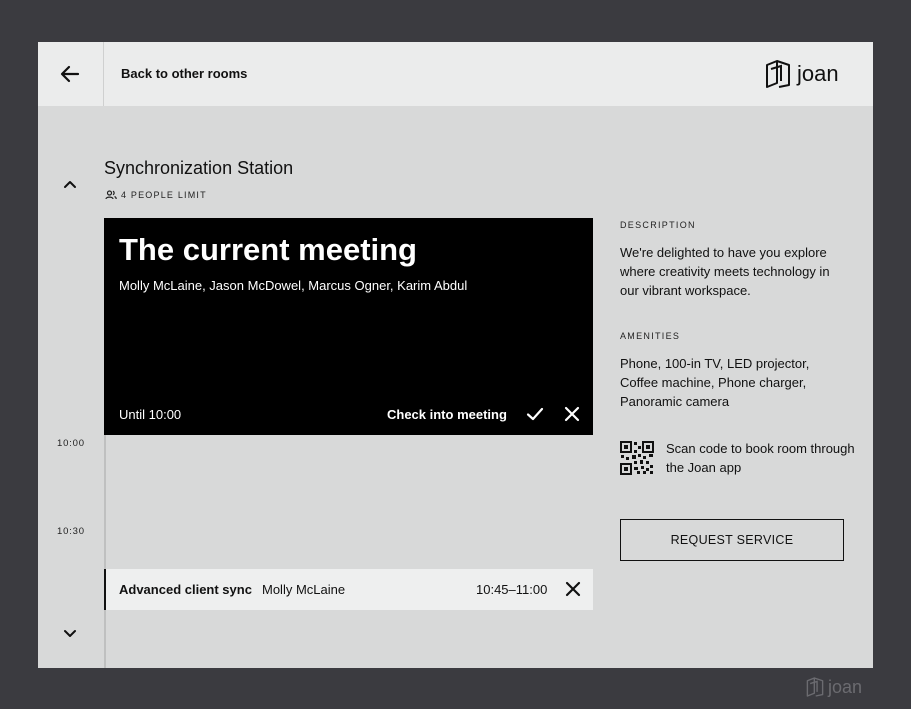 The height and width of the screenshot is (709, 911). Describe the element at coordinates (845, 686) in the screenshot. I see `bezel-brand-name: joan` at that location.